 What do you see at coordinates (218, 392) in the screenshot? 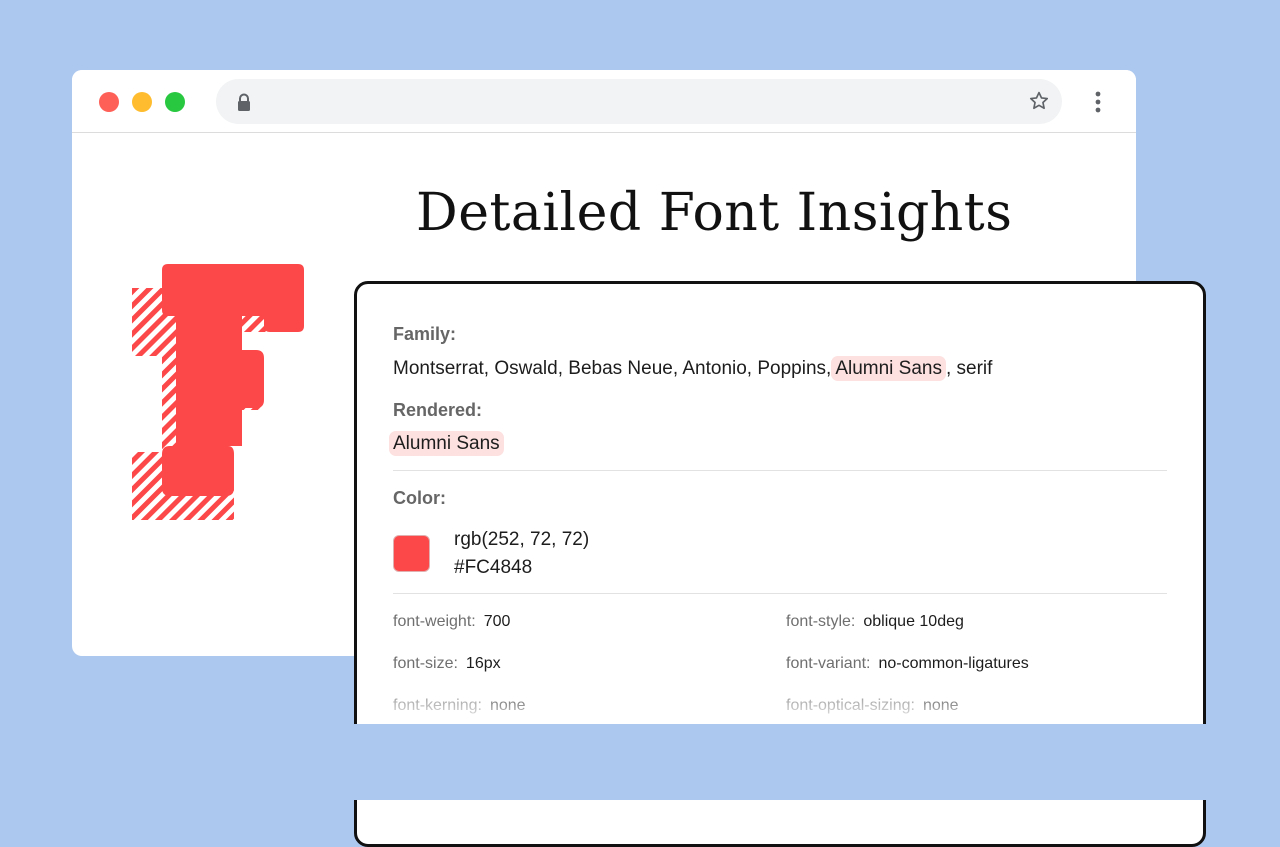
I see `font-logo-icon` at bounding box center [218, 392].